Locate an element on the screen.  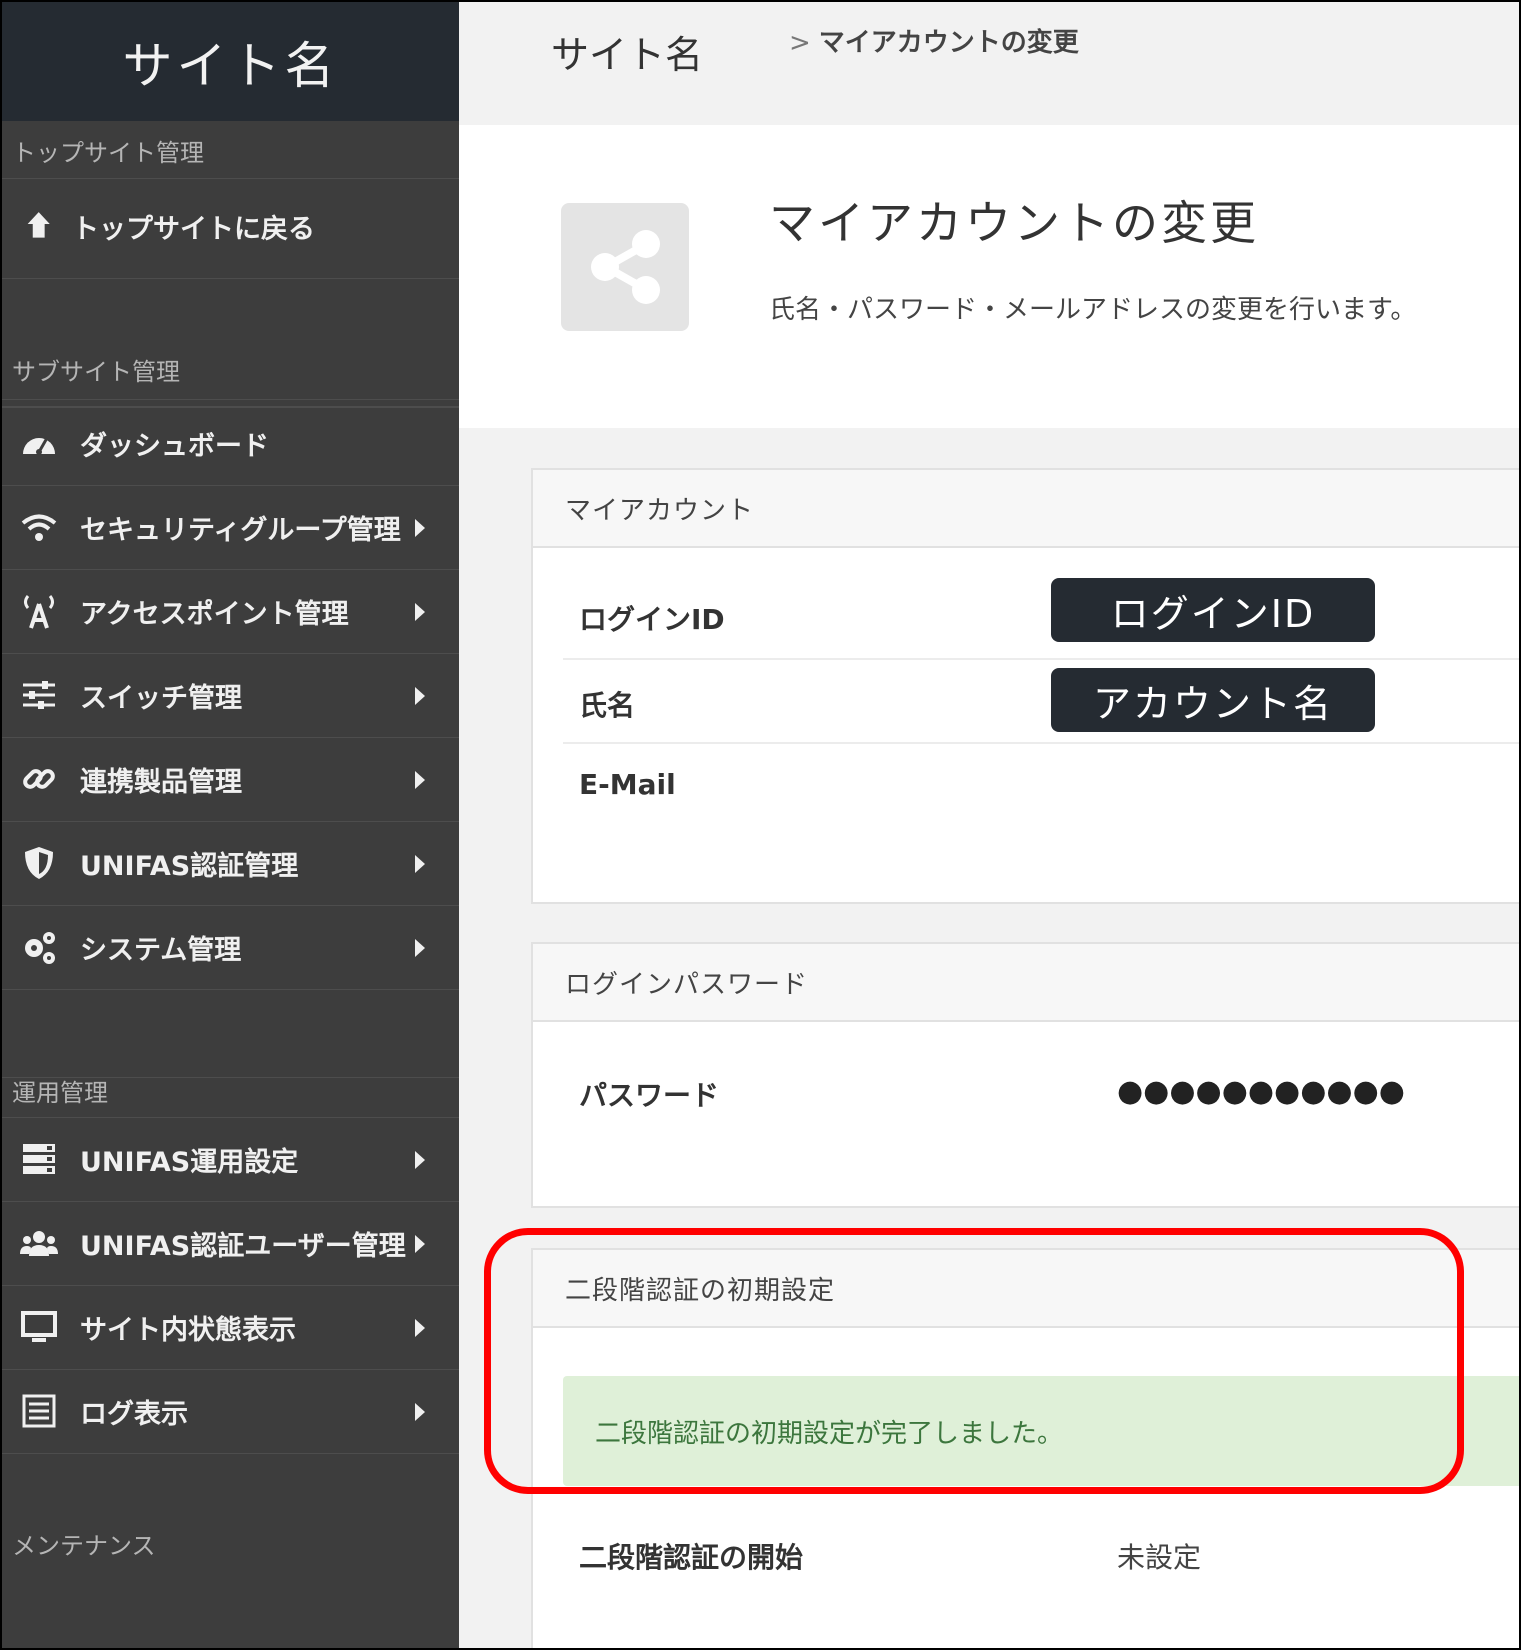
page-header: マイアカウントの変更 氏名・パスワード・メールアドレスの変更を行います。 is located at coordinates (989, 276).